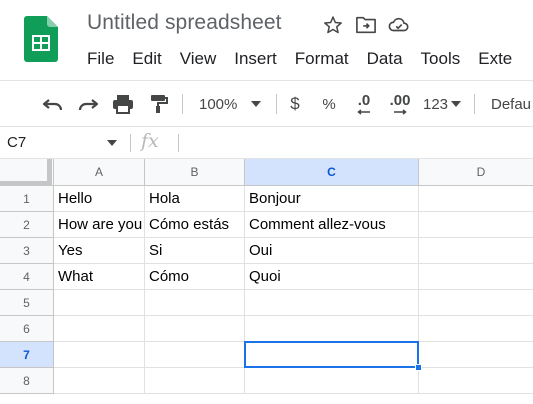 The height and width of the screenshot is (404, 533). I want to click on cell-c5, so click(332, 303).